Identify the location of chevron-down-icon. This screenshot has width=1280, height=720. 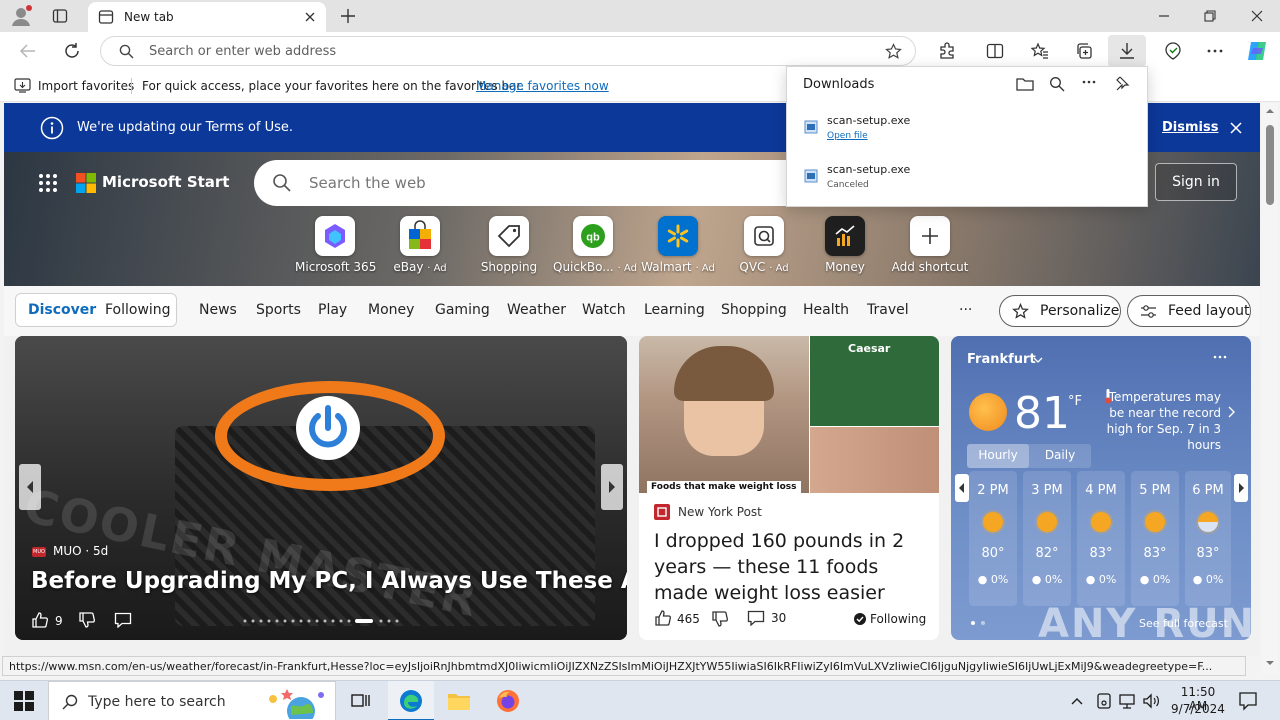
(1038, 360).